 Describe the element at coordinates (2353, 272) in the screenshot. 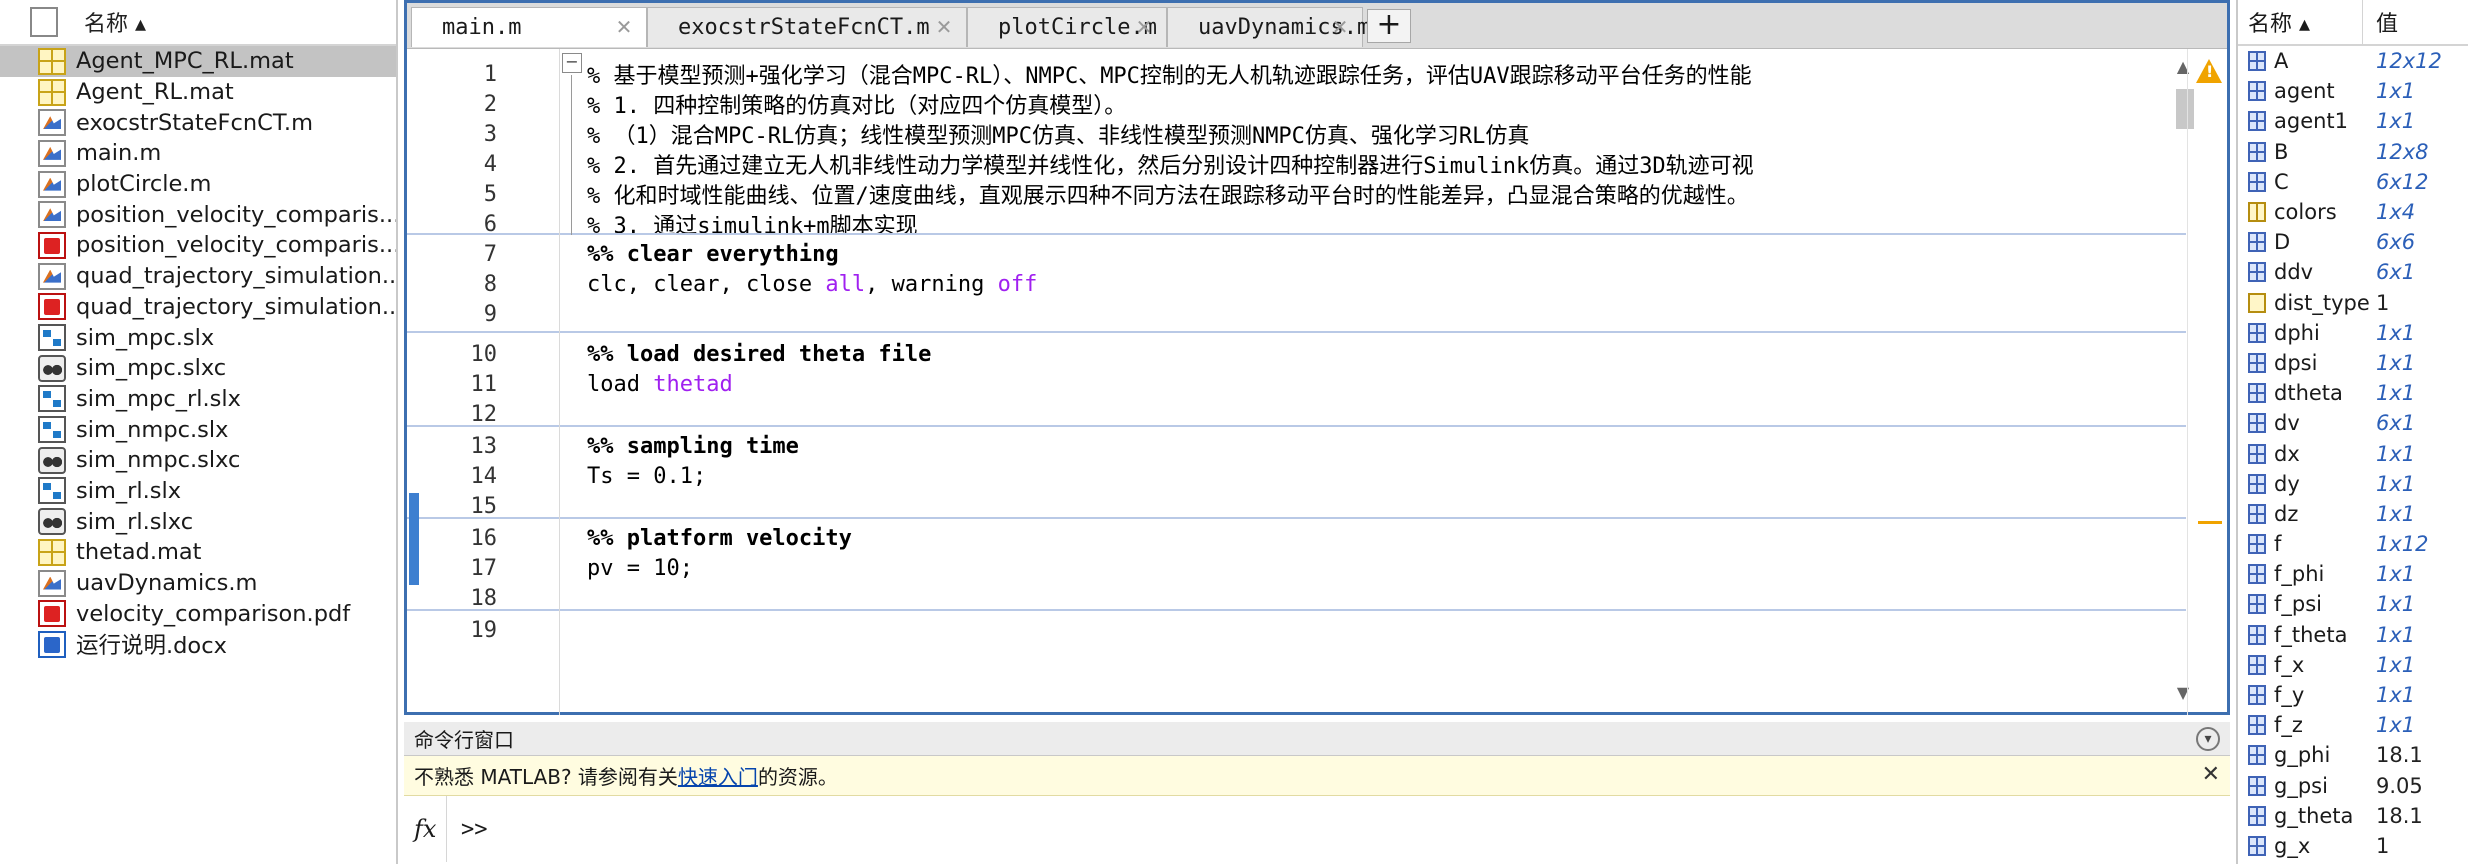

I see `variable-row: ddv 6x1` at that location.